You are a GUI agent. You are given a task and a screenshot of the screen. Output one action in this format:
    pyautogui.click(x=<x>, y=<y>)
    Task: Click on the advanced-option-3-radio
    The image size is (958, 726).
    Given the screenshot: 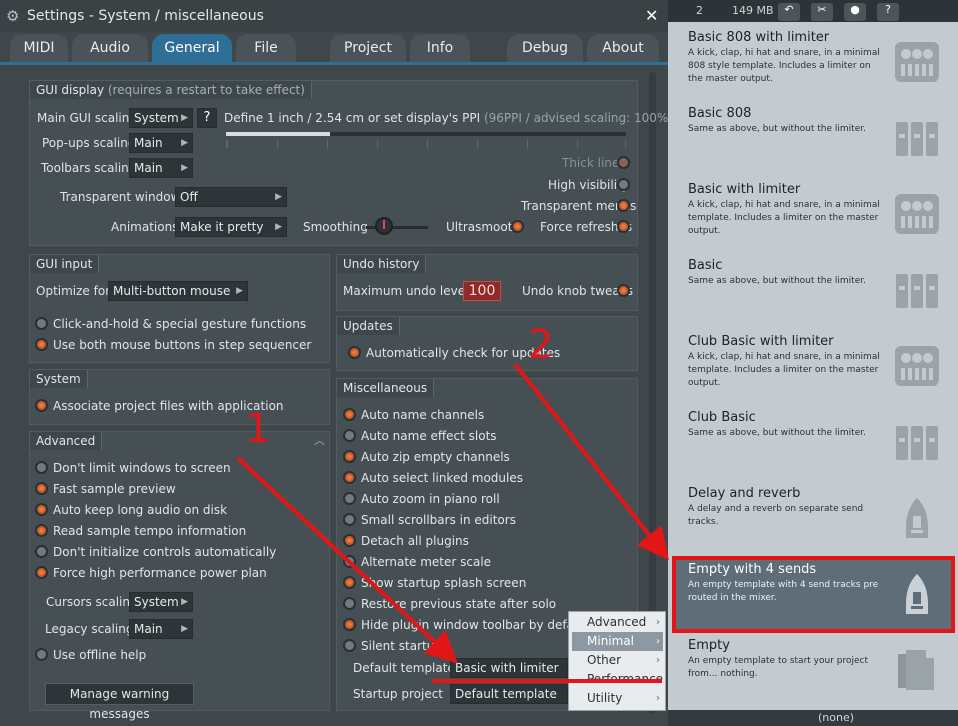 What is the action you would take?
    pyautogui.click(x=41, y=530)
    